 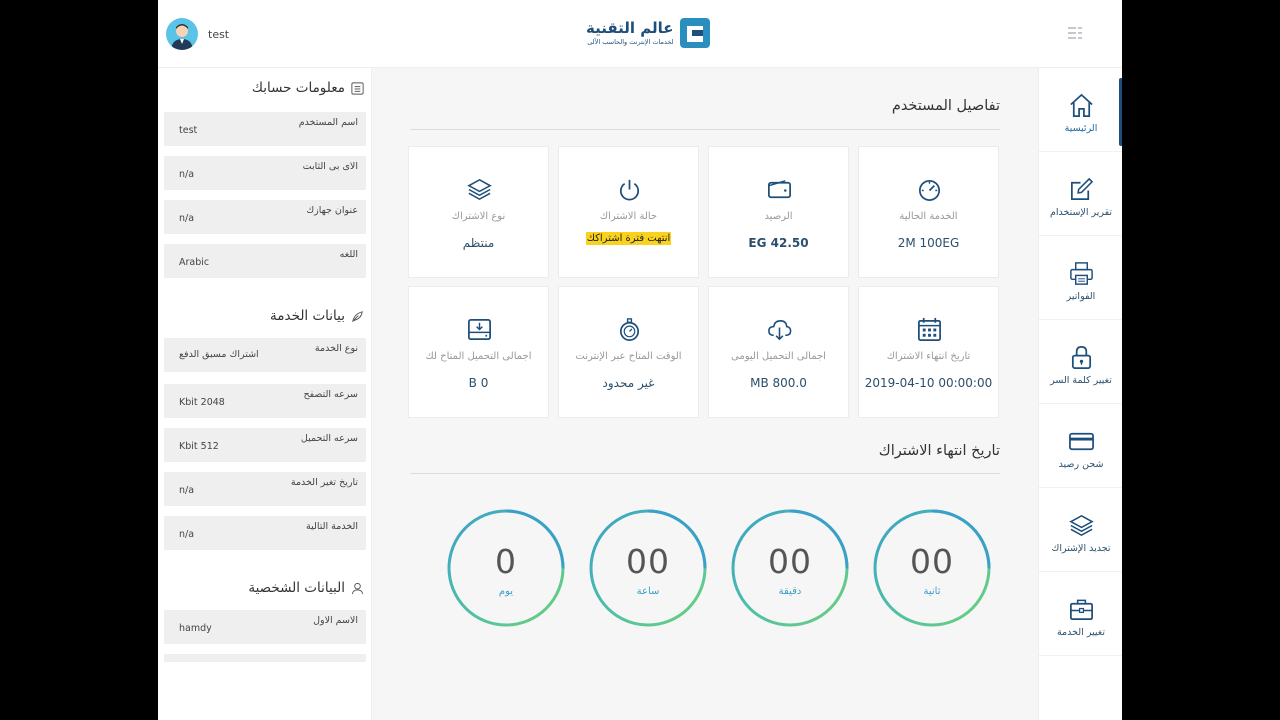 What do you see at coordinates (929, 329) in the screenshot?
I see `calendar-icon` at bounding box center [929, 329].